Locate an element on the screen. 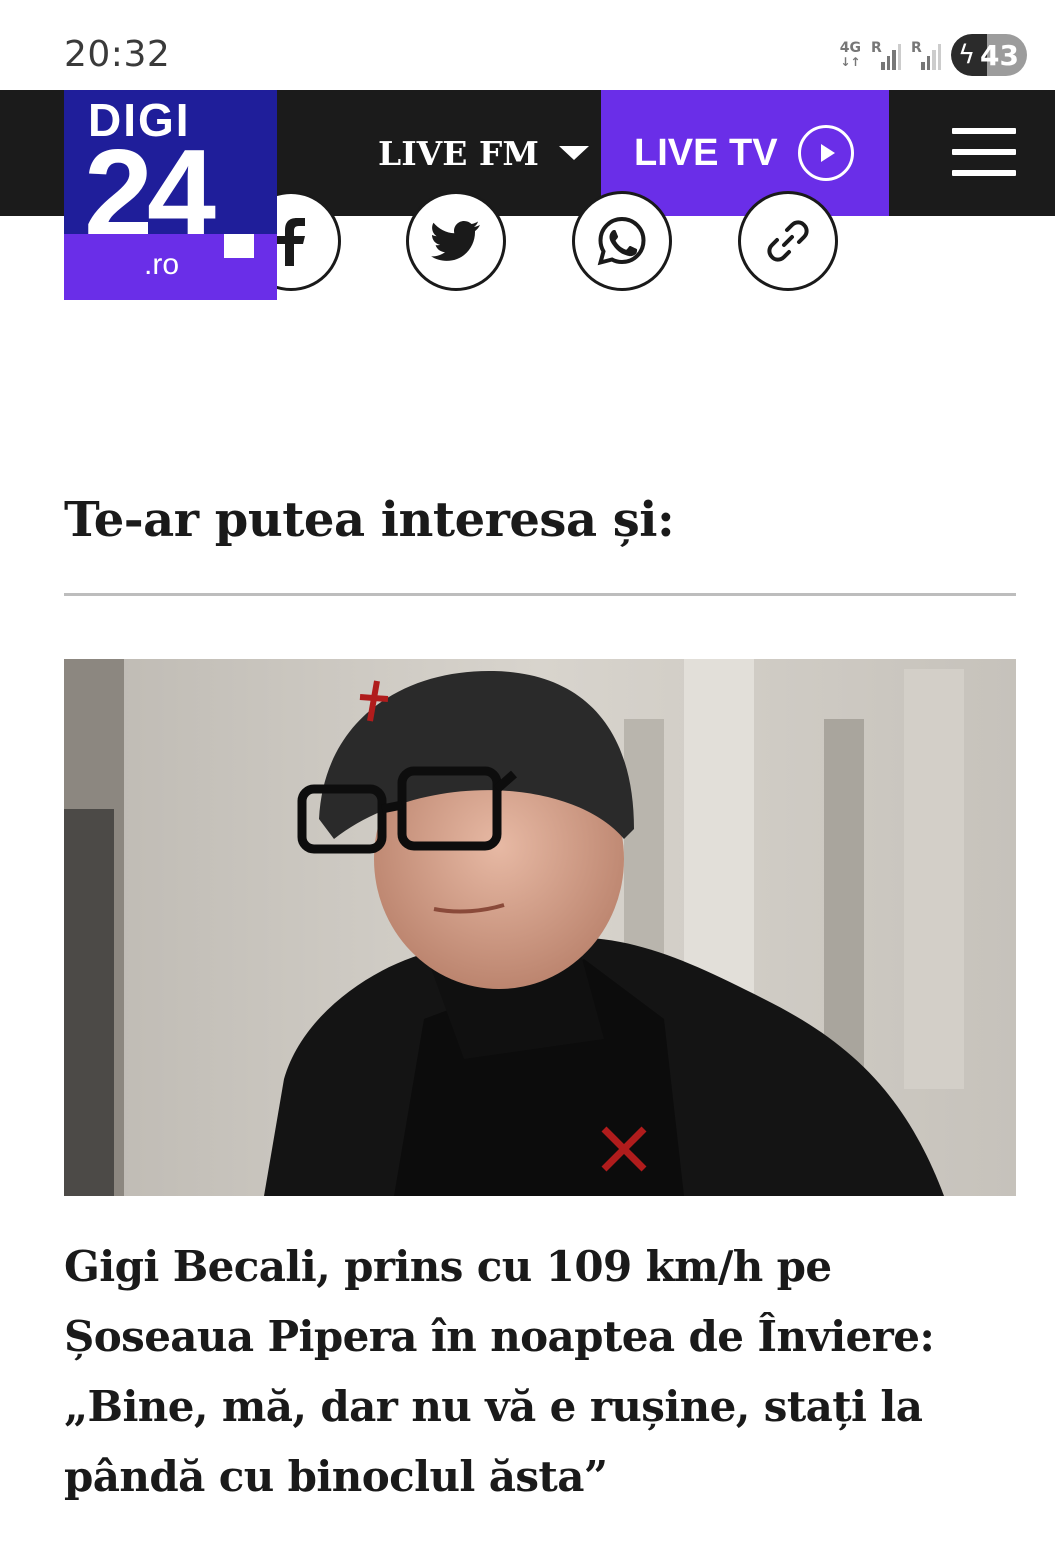 This screenshot has width=1055, height=1556. logo-number-tail is located at coordinates (239, 246).